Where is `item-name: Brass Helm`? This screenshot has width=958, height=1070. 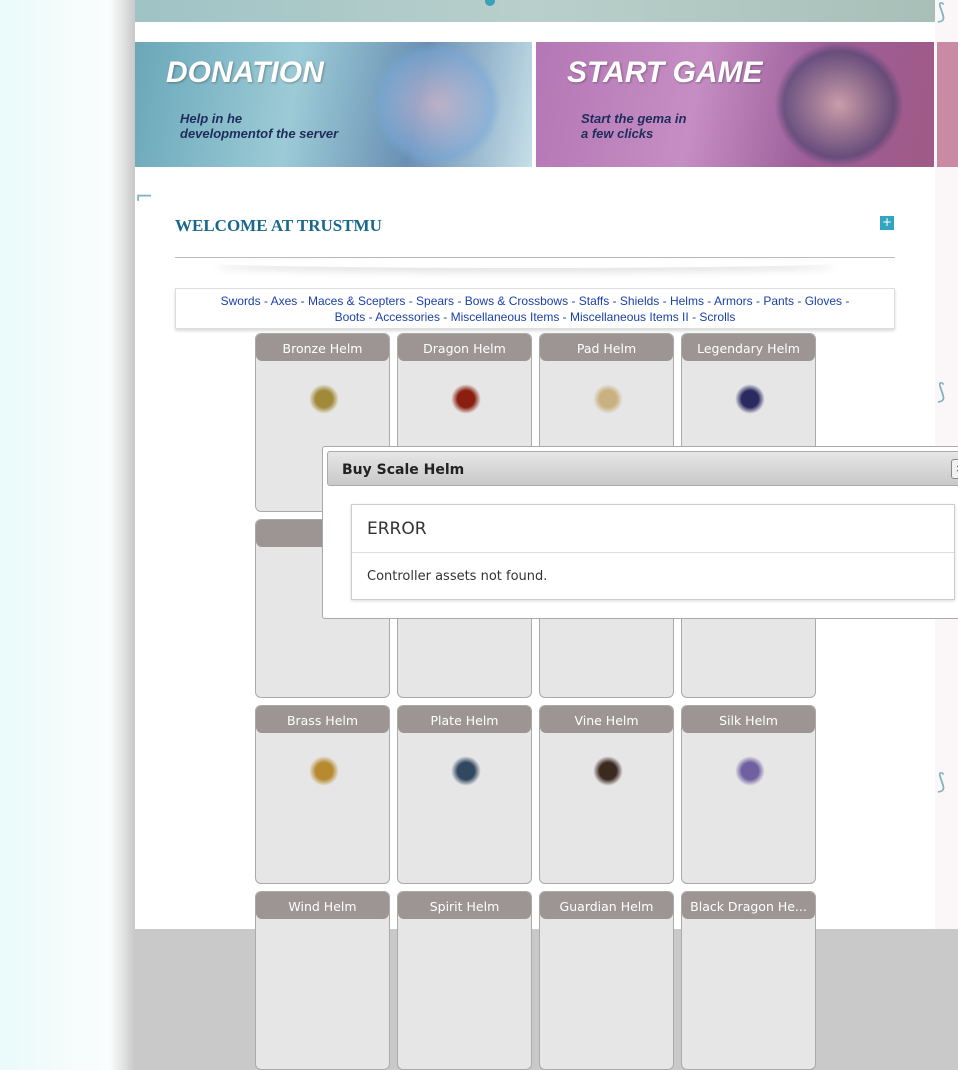 item-name: Brass Helm is located at coordinates (322, 719).